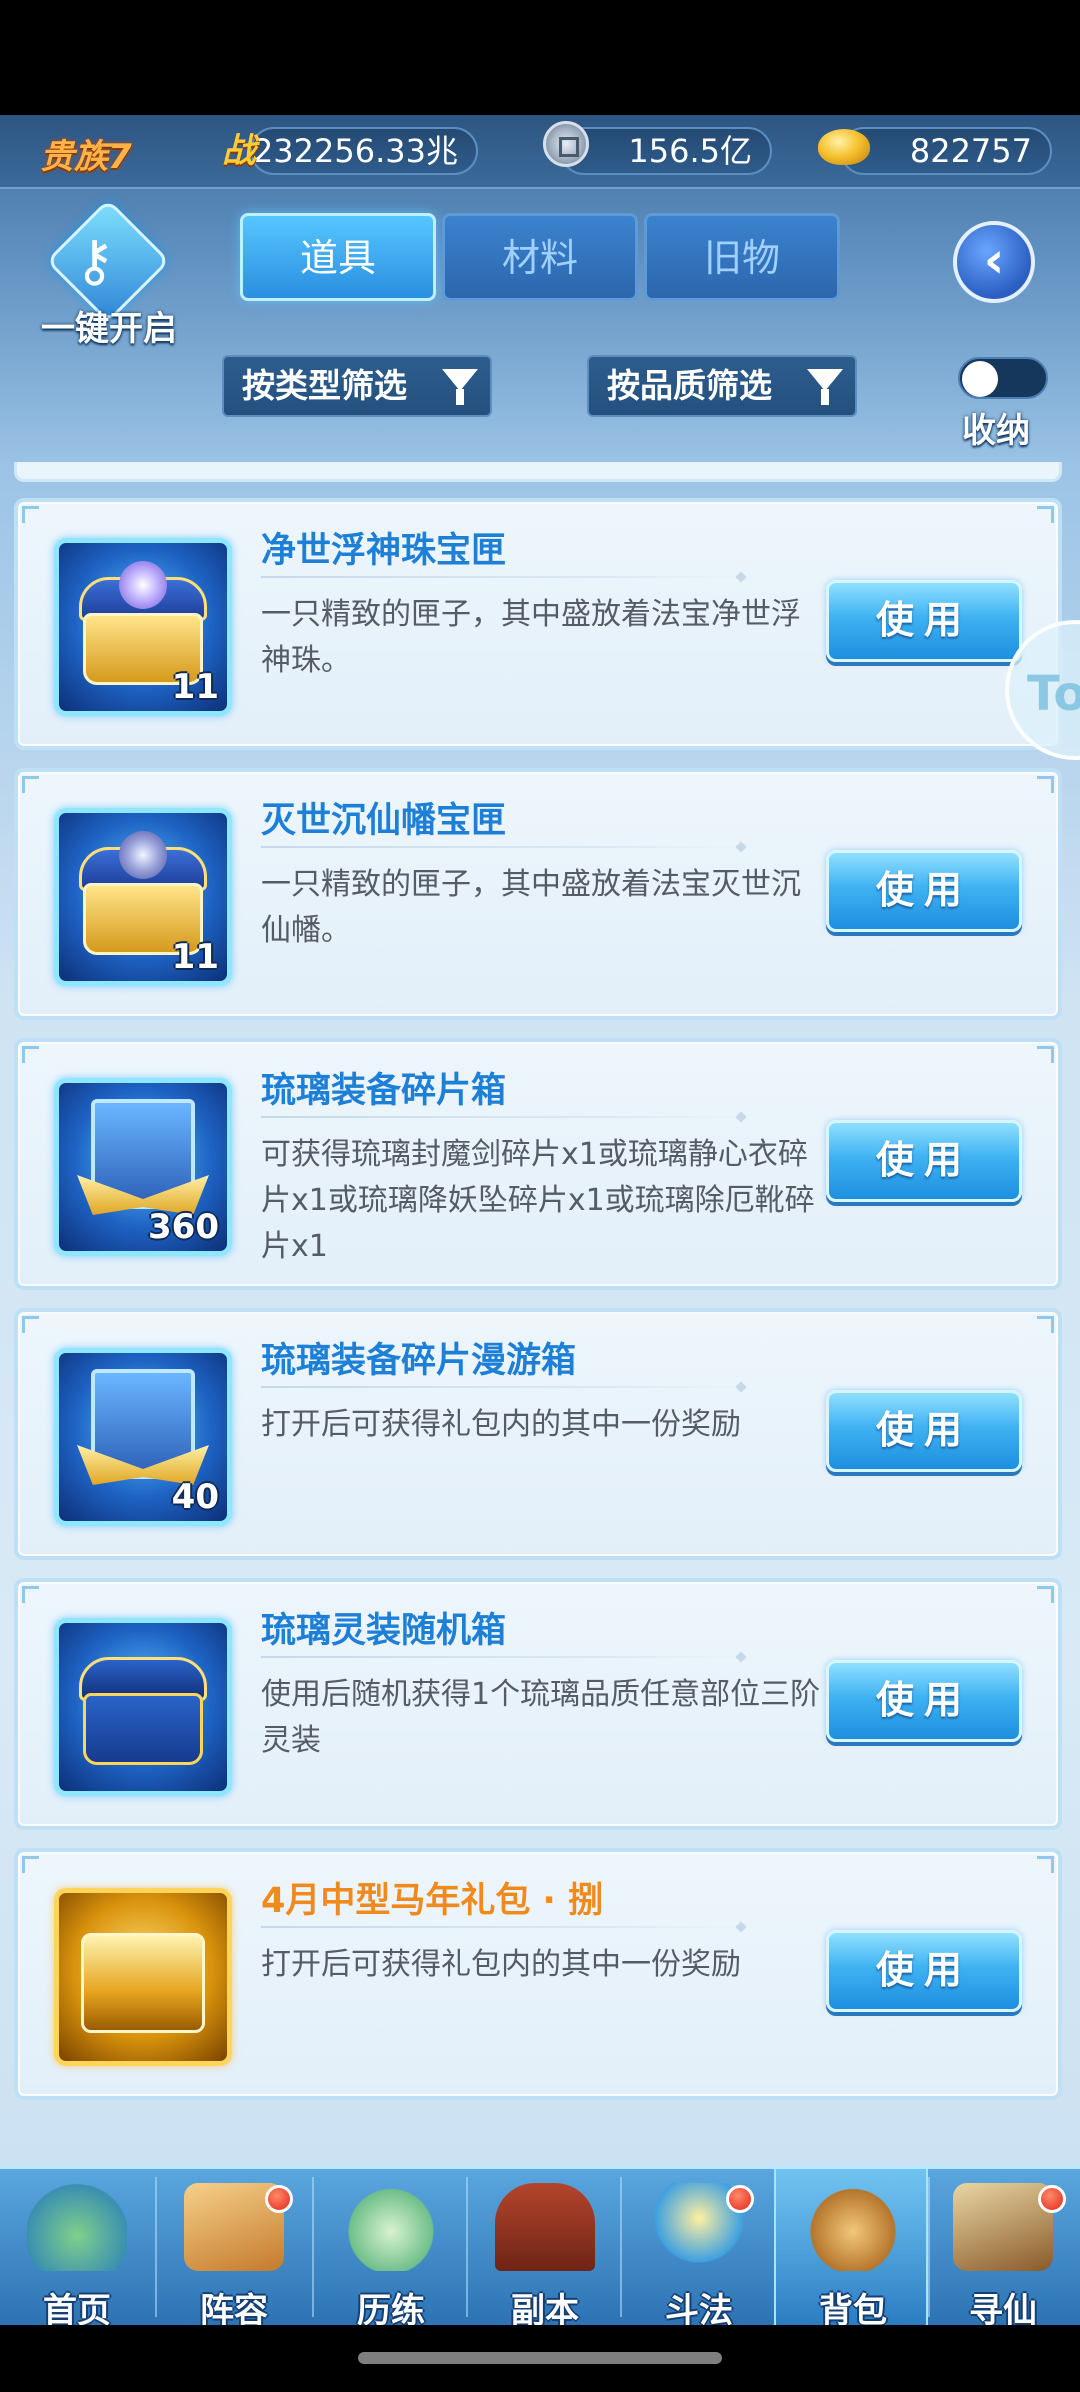 The image size is (1080, 2392). Describe the element at coordinates (531, 907) in the screenshot. I see `item-description: 一只精致的匣子，其中盛放着法宝灭世沉仙幡。` at that location.